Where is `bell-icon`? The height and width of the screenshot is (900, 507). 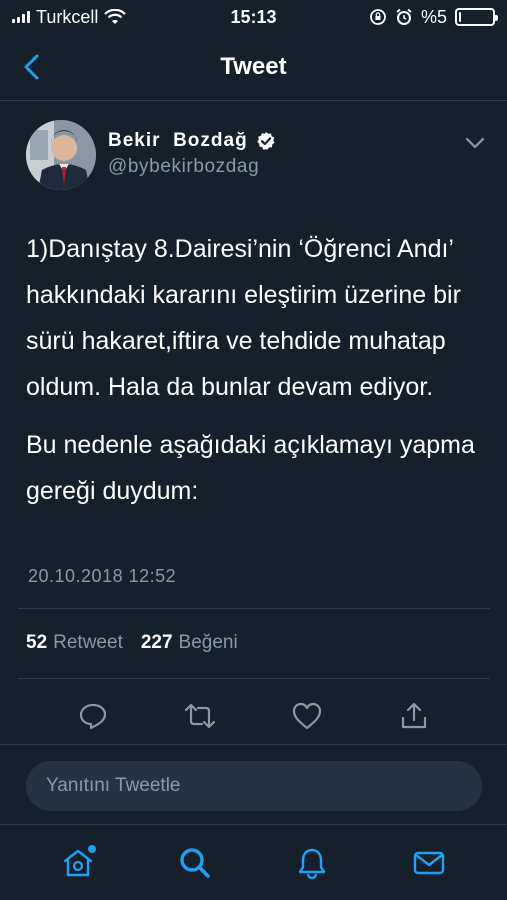 bell-icon is located at coordinates (312, 863).